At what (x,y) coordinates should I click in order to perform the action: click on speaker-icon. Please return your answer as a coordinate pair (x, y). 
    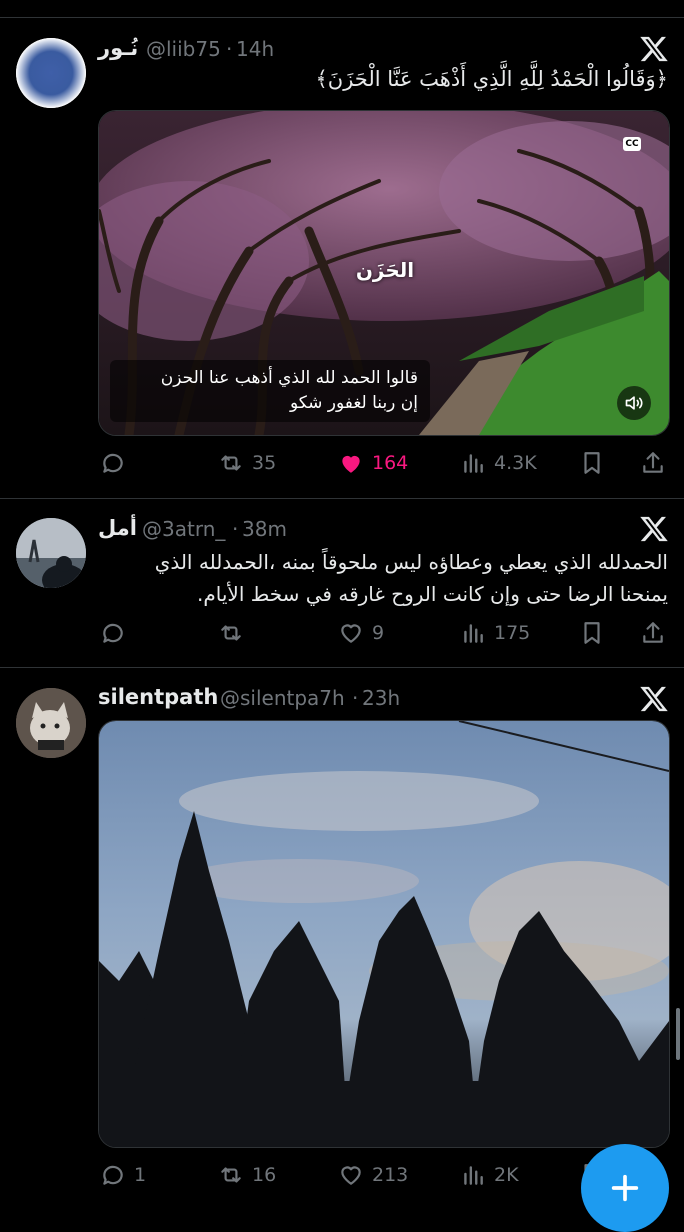
    Looking at the image, I should click on (634, 403).